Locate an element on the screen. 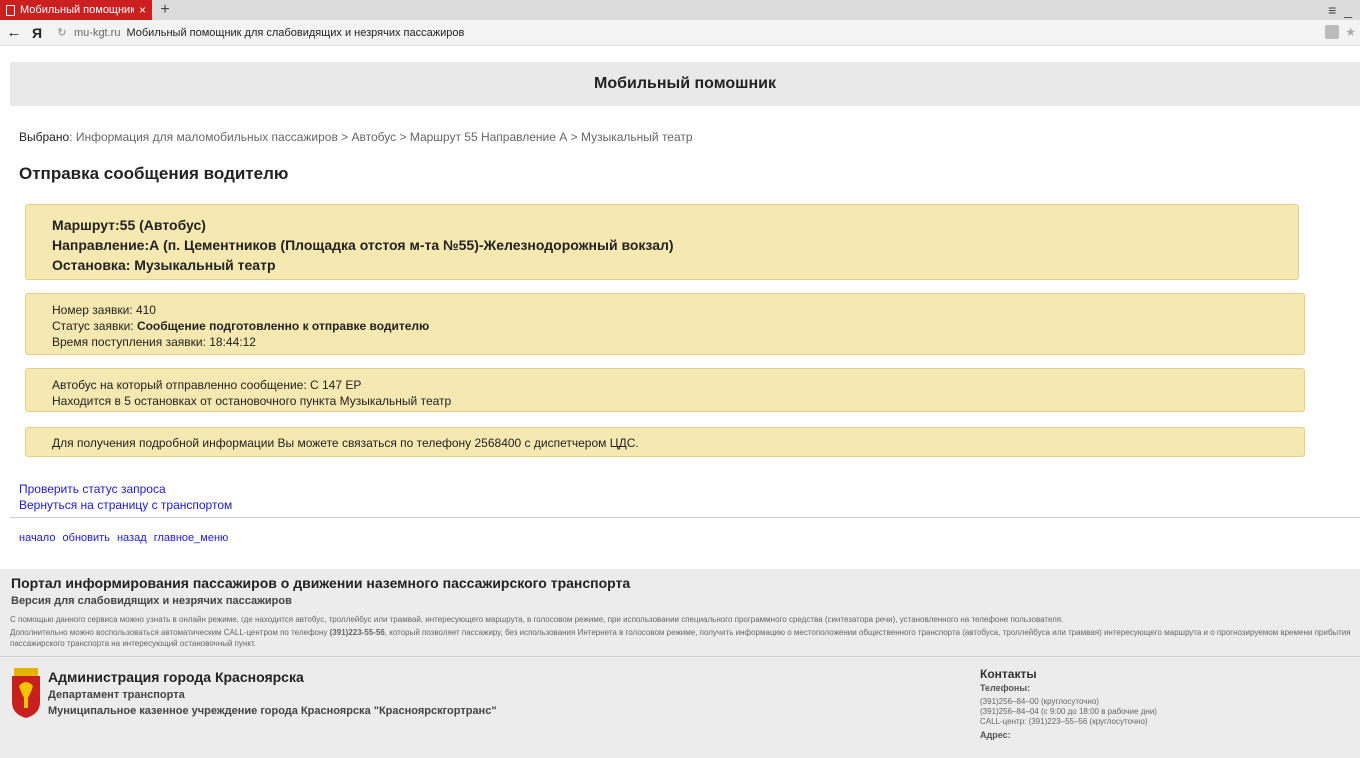 The height and width of the screenshot is (758, 1360). check-status-link: Проверить статус запроса is located at coordinates (125, 489).